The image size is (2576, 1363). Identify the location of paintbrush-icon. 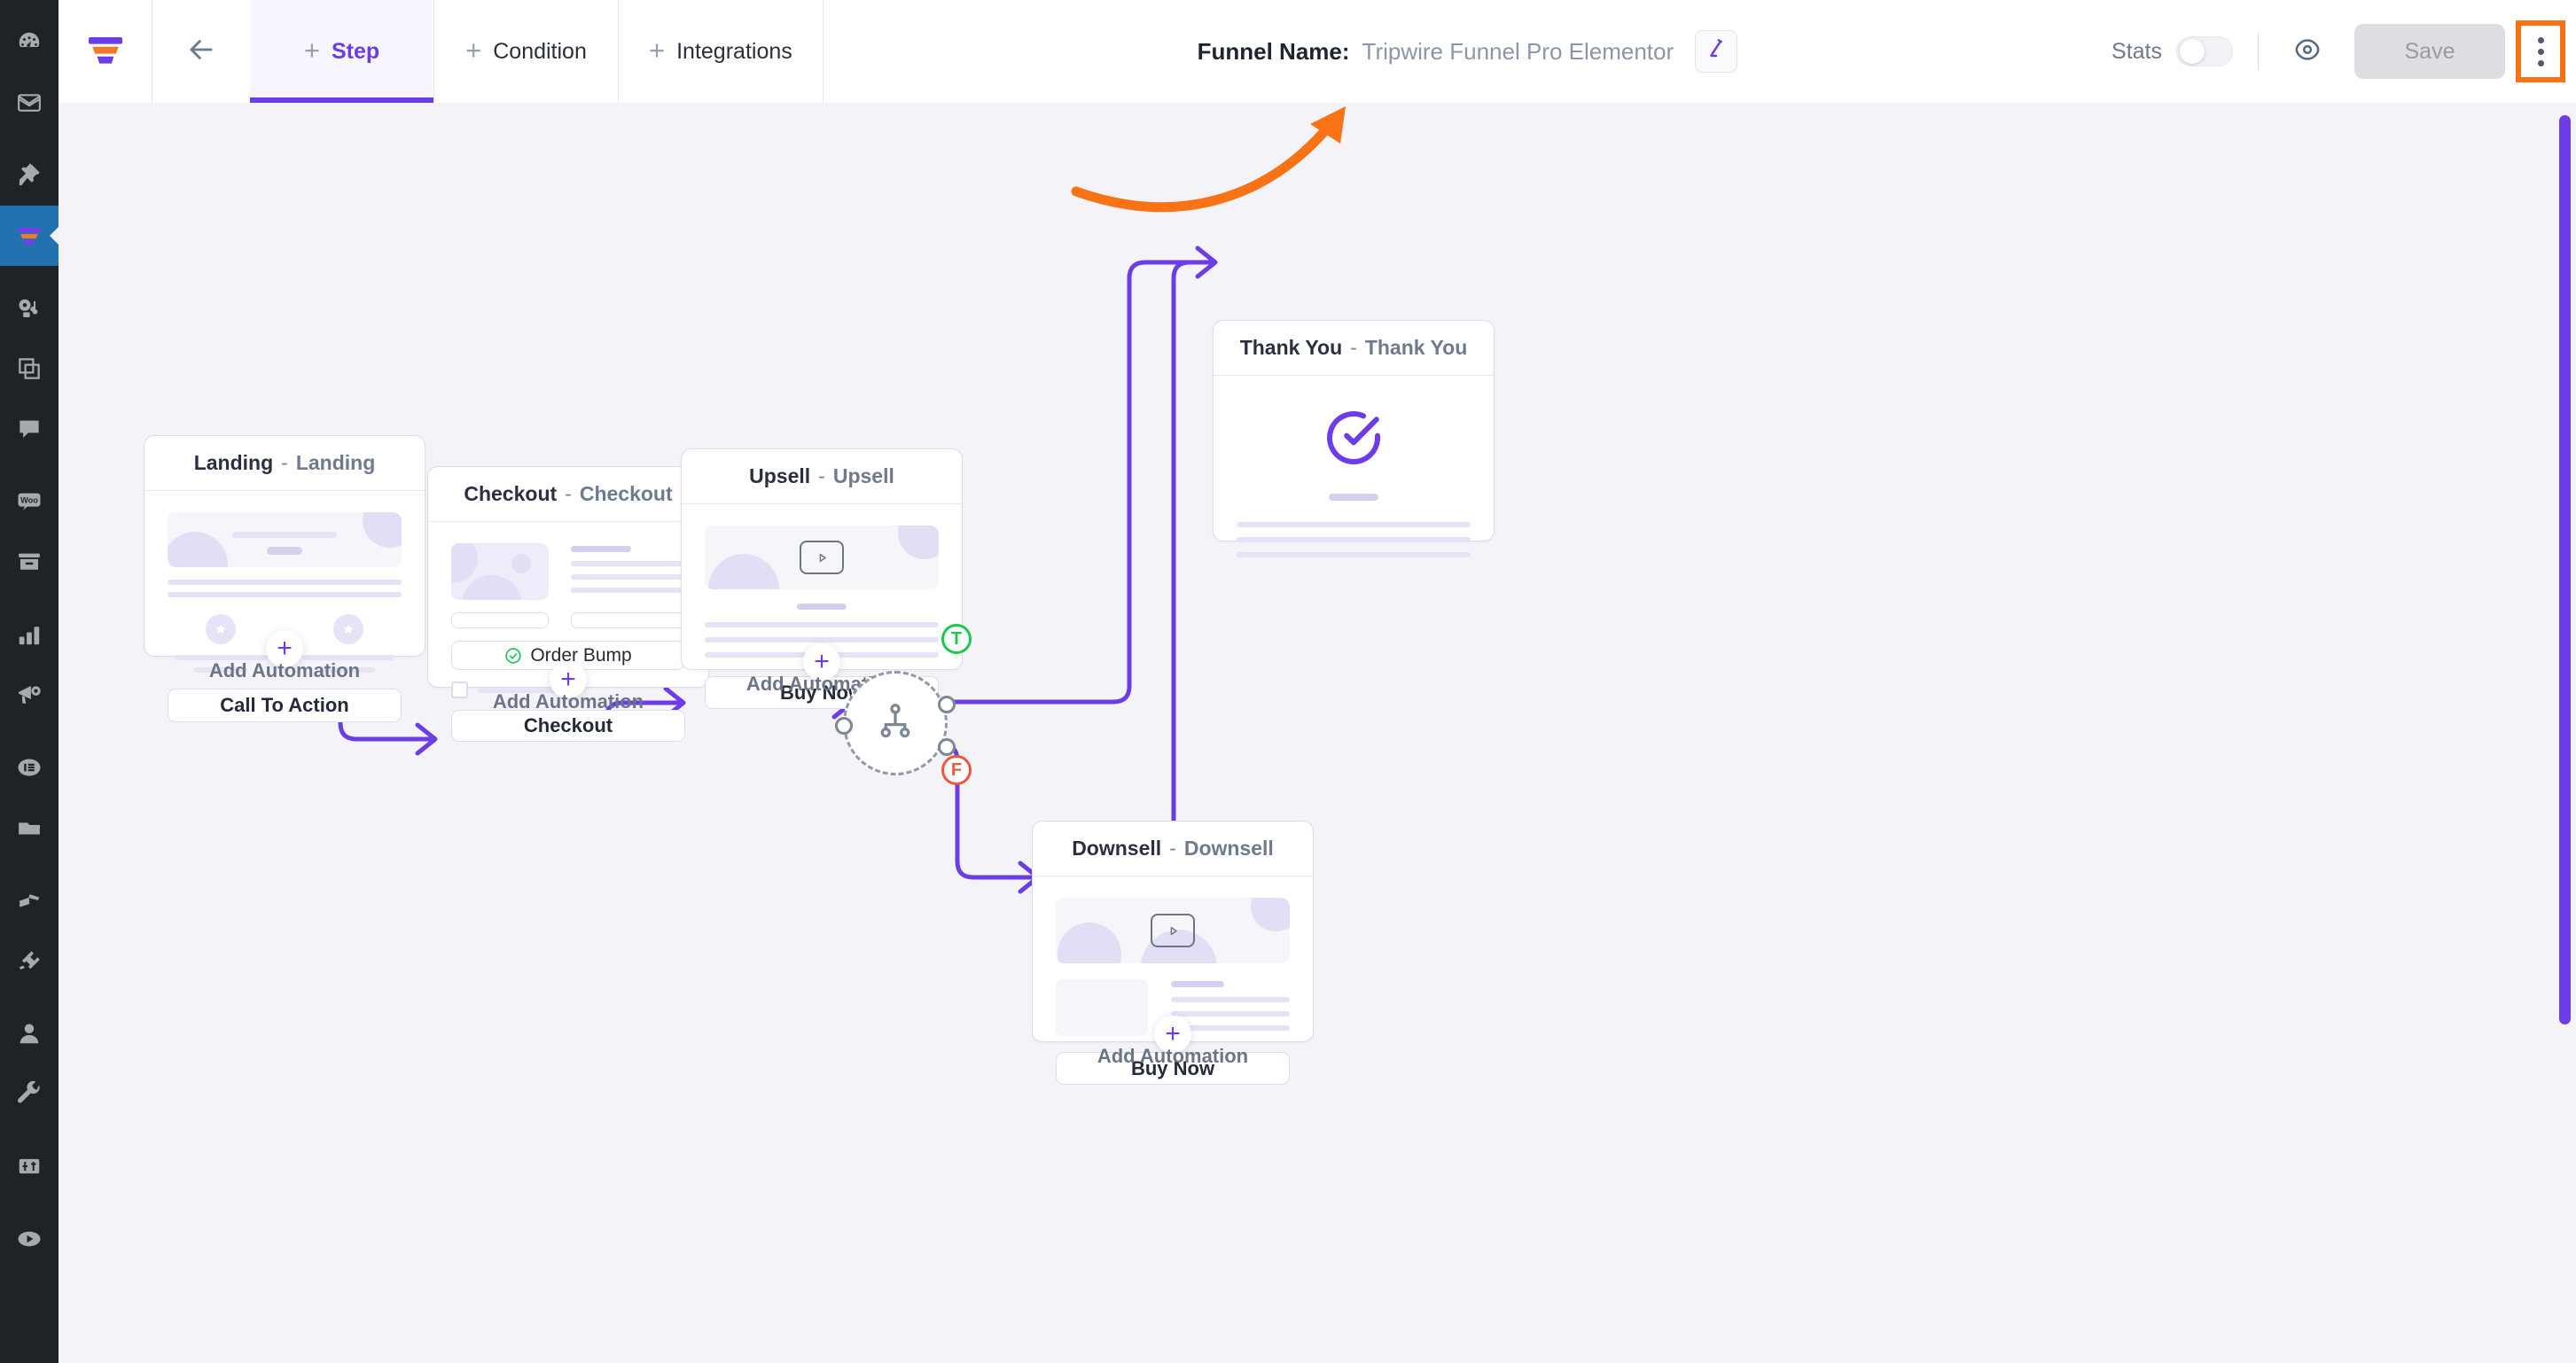
(29, 900).